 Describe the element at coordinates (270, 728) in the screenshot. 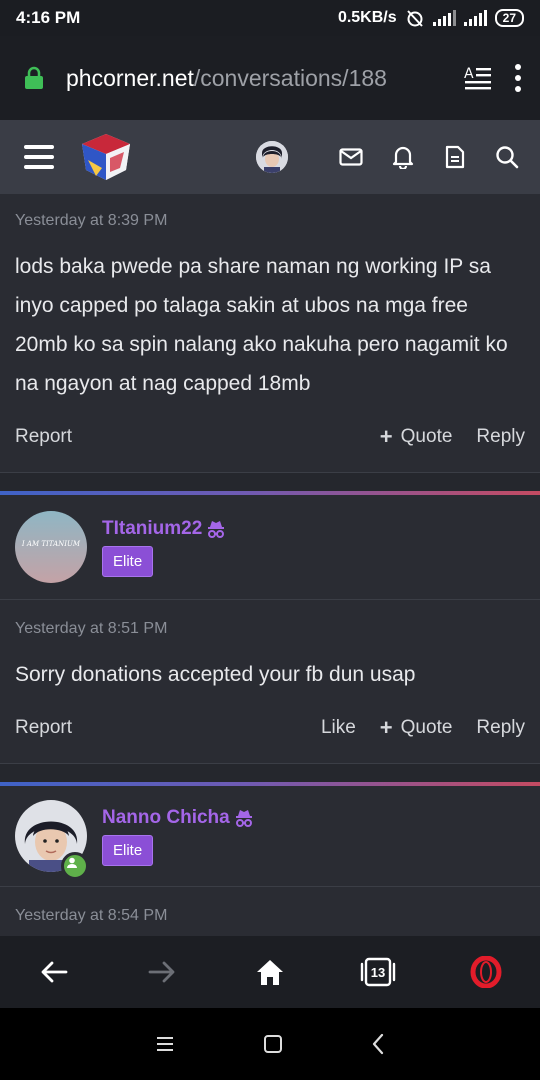

I see `message-actions: Report Like + Quote Reply` at that location.